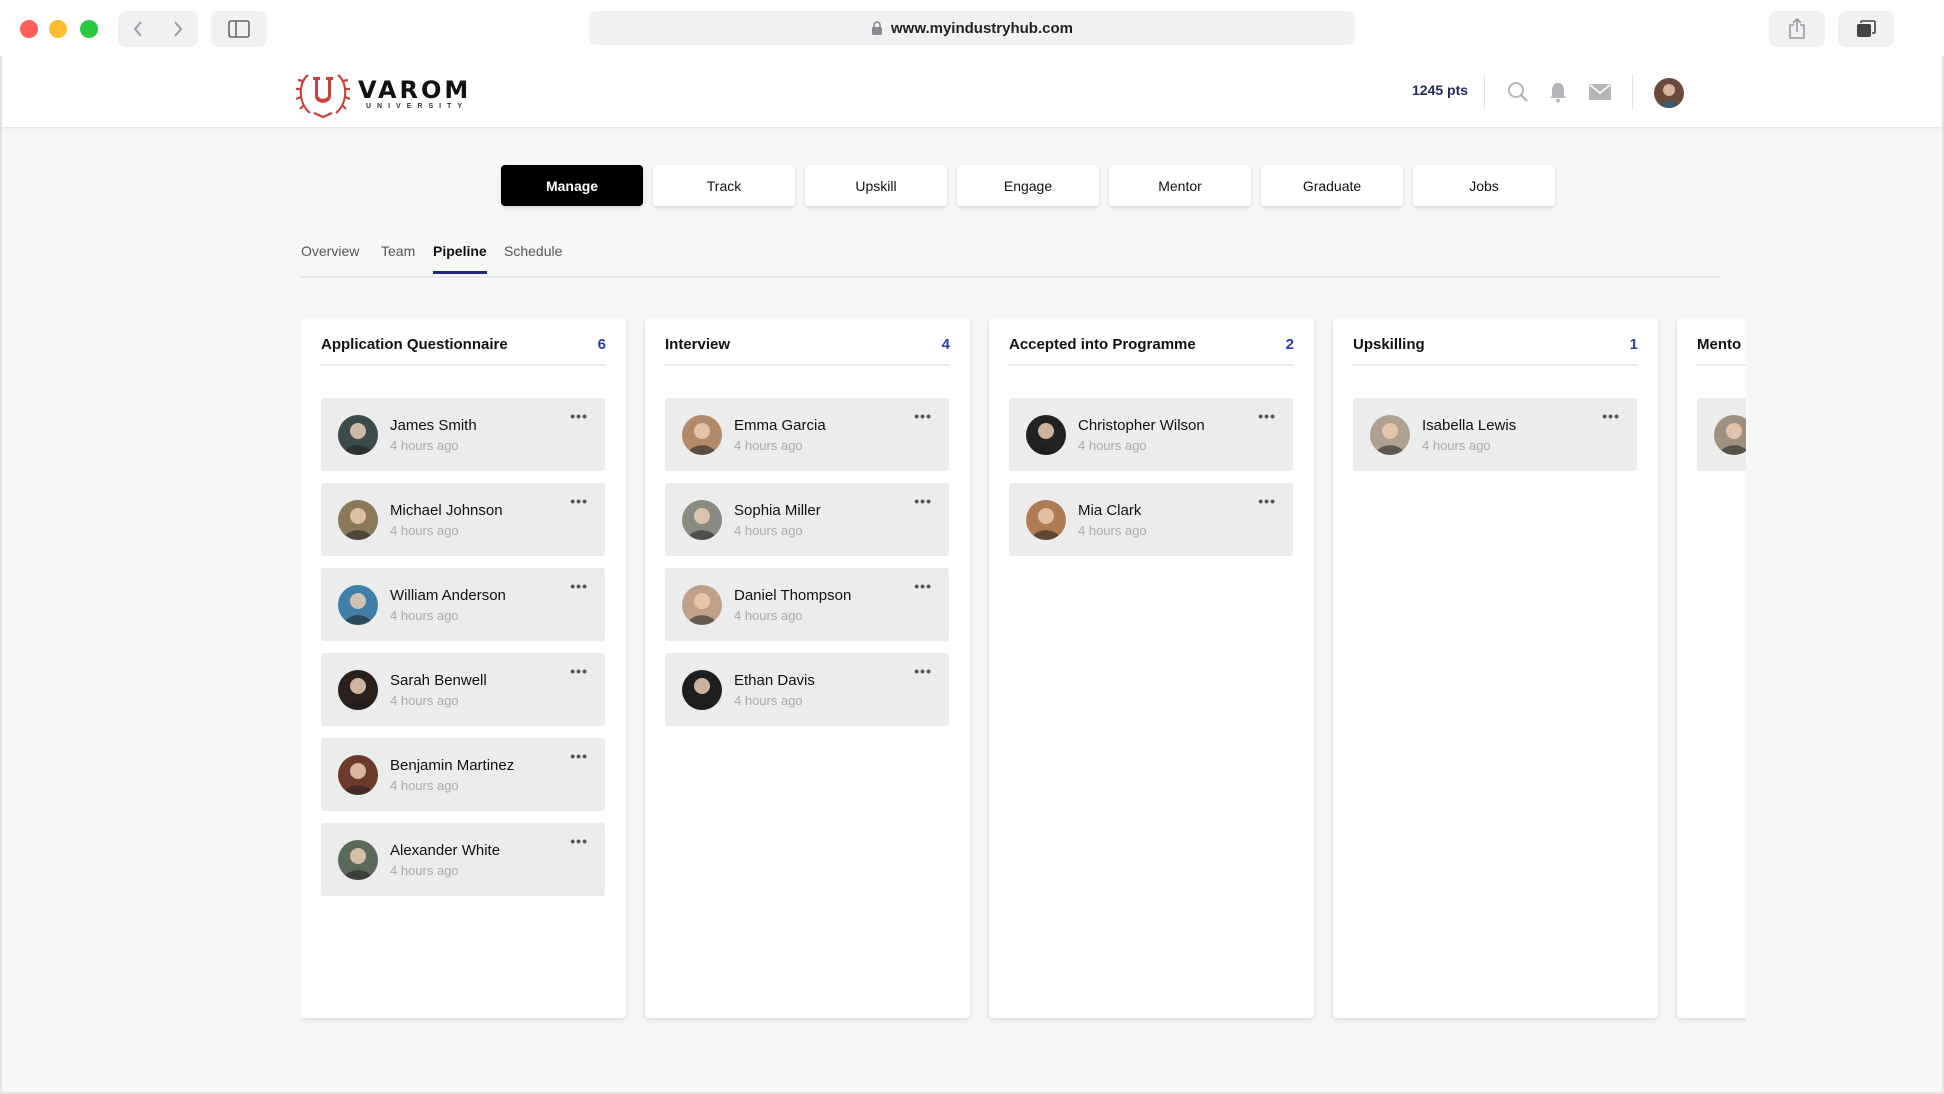 The height and width of the screenshot is (1094, 1944). Describe the element at coordinates (58, 29) in the screenshot. I see `minimize-window-button` at that location.